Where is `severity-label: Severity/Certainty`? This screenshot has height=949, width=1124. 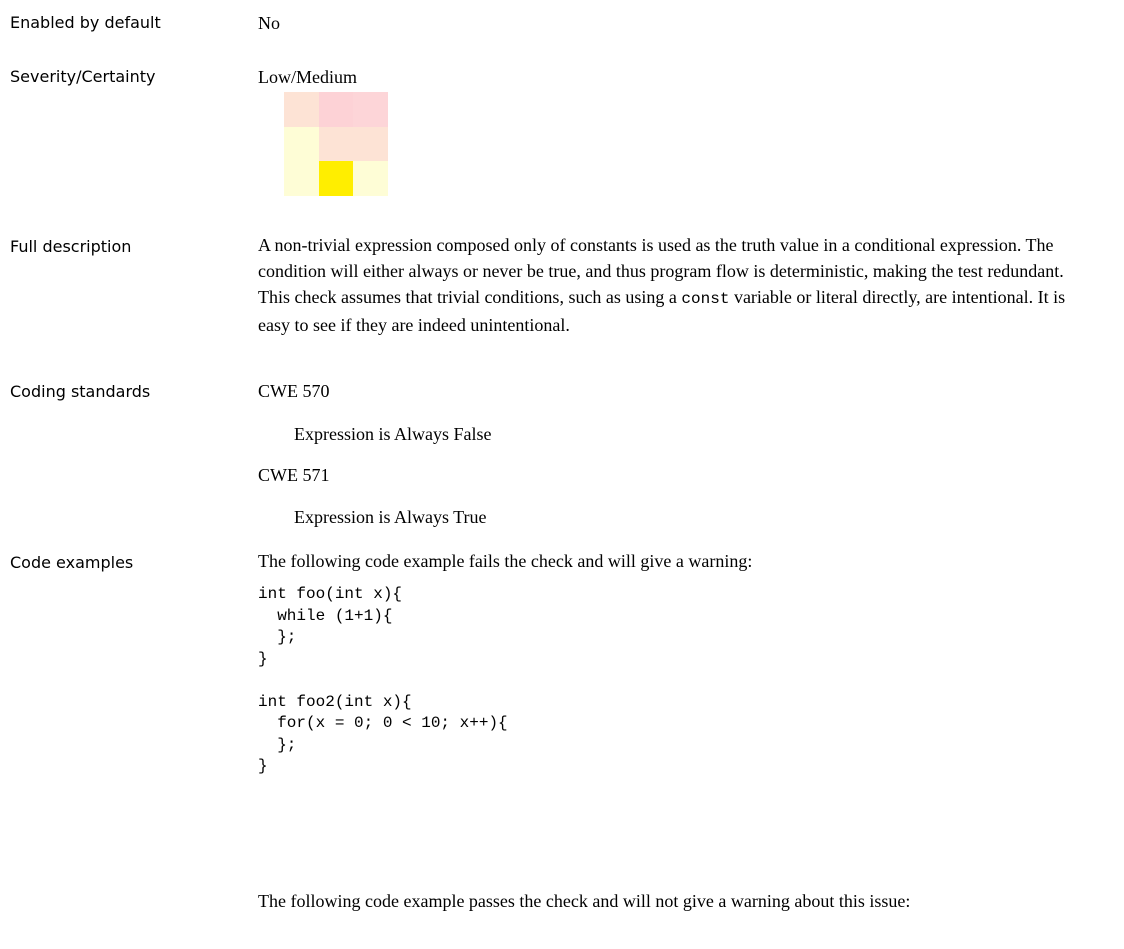 severity-label: Severity/Certainty is located at coordinates (83, 76).